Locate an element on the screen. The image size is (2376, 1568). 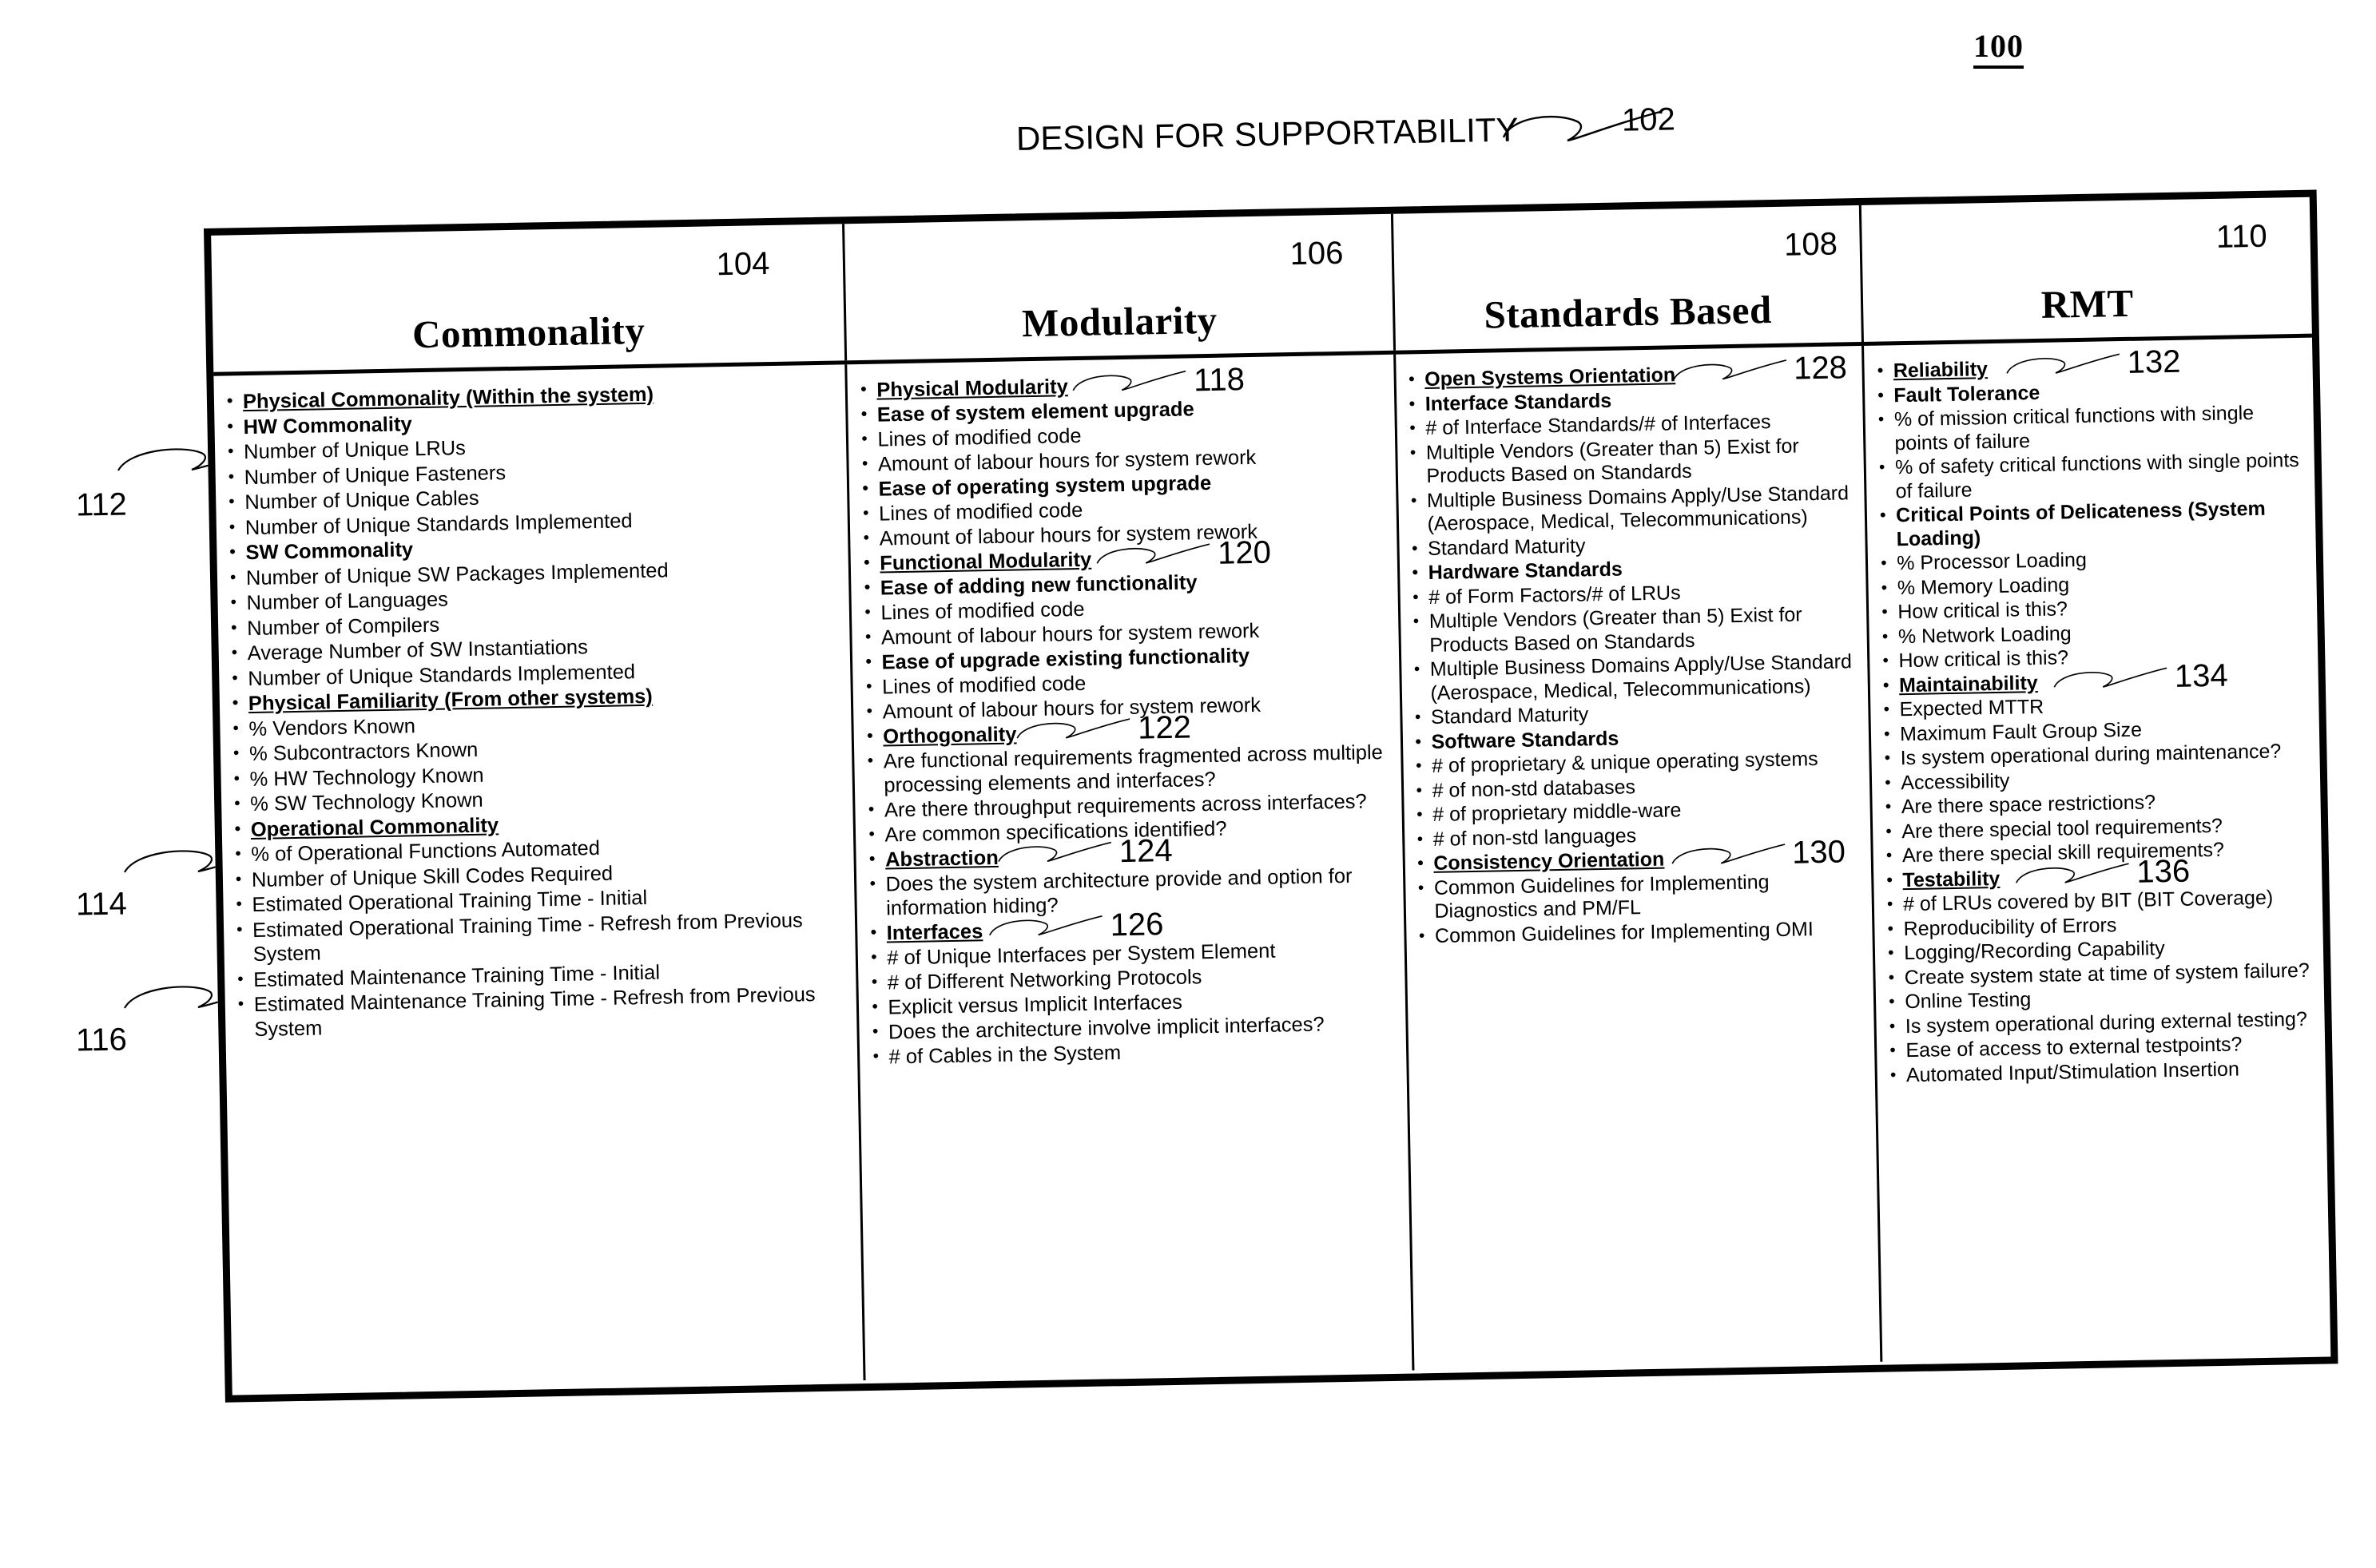
column-header-standards-based: Standards Based 108 is located at coordinates (1629, 277).